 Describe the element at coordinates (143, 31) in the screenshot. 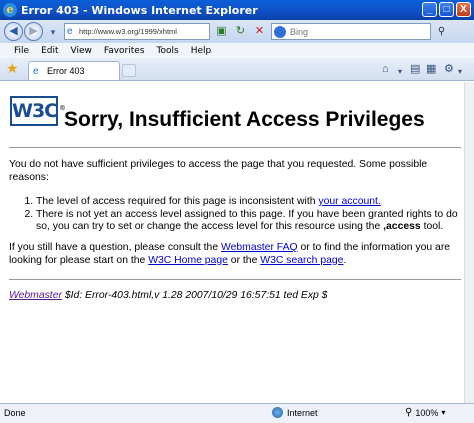

I see `address-input` at that location.